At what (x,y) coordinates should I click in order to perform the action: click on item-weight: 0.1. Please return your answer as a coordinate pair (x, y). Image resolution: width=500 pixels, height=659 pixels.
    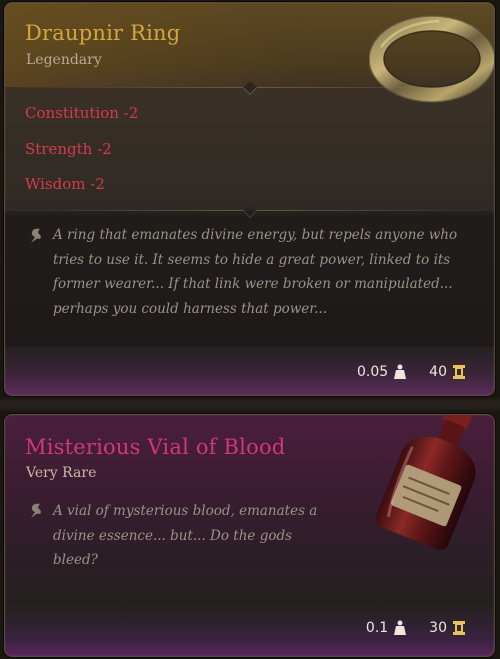
    Looking at the image, I should click on (377, 628).